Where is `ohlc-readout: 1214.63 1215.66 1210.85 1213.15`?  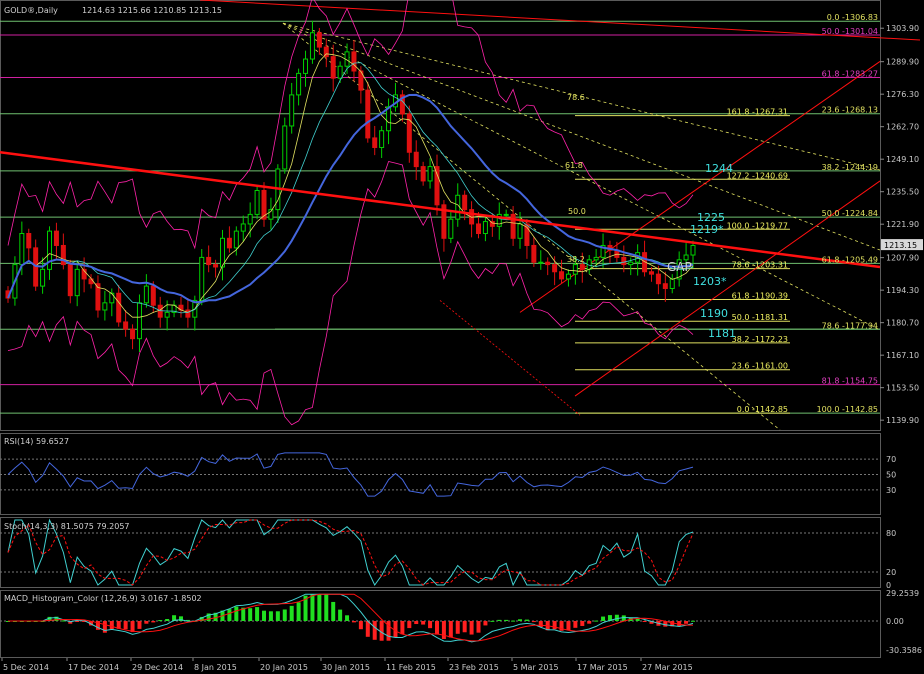 ohlc-readout: 1214.63 1215.66 1210.85 1213.15 is located at coordinates (152, 10).